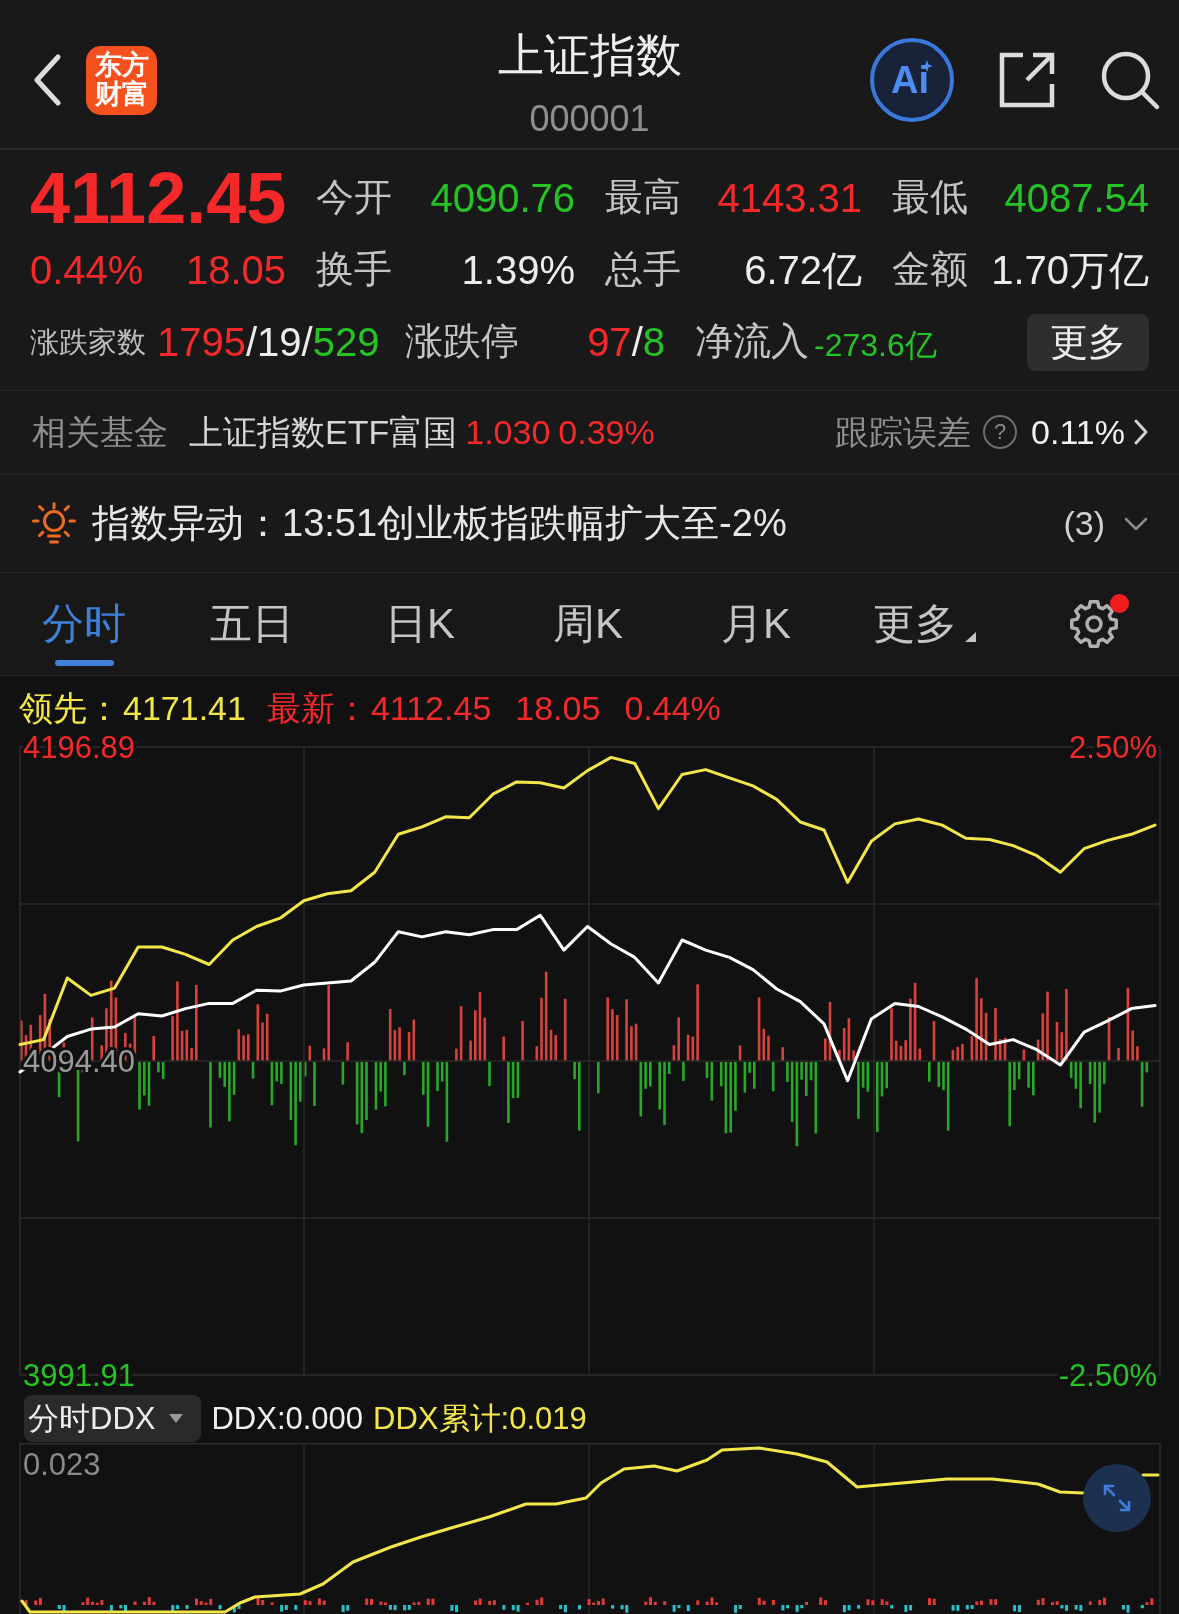 This screenshot has width=1179, height=1614. What do you see at coordinates (643, 270) in the screenshot?
I see `stat-label: 总手` at bounding box center [643, 270].